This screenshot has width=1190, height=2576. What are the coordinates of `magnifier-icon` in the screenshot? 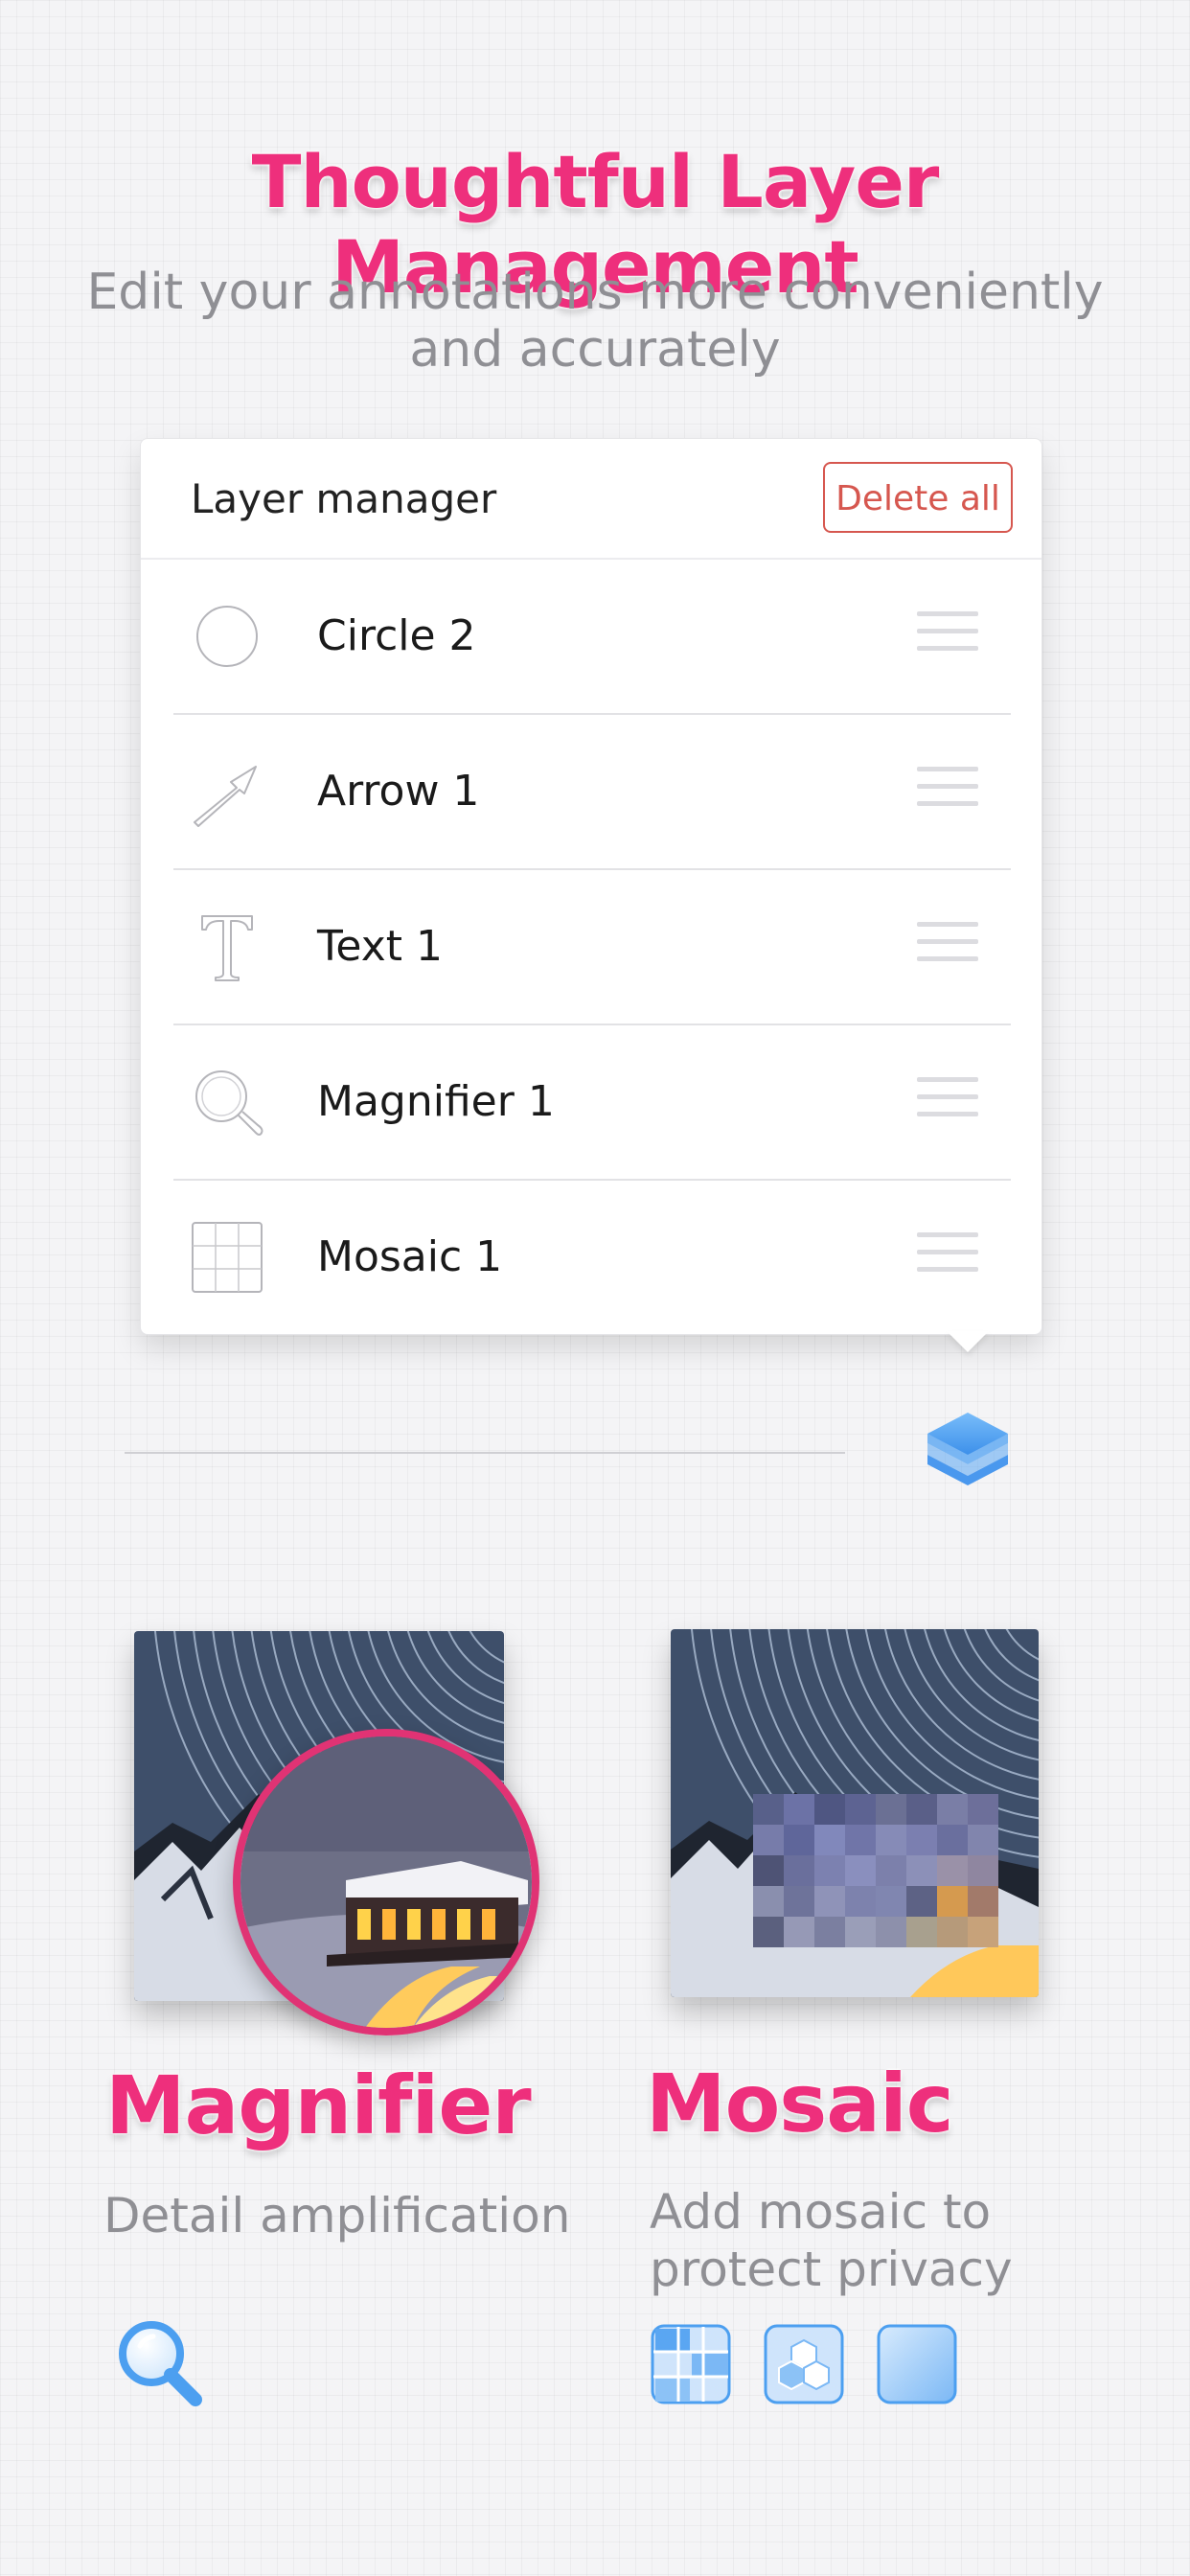 It's located at (229, 1103).